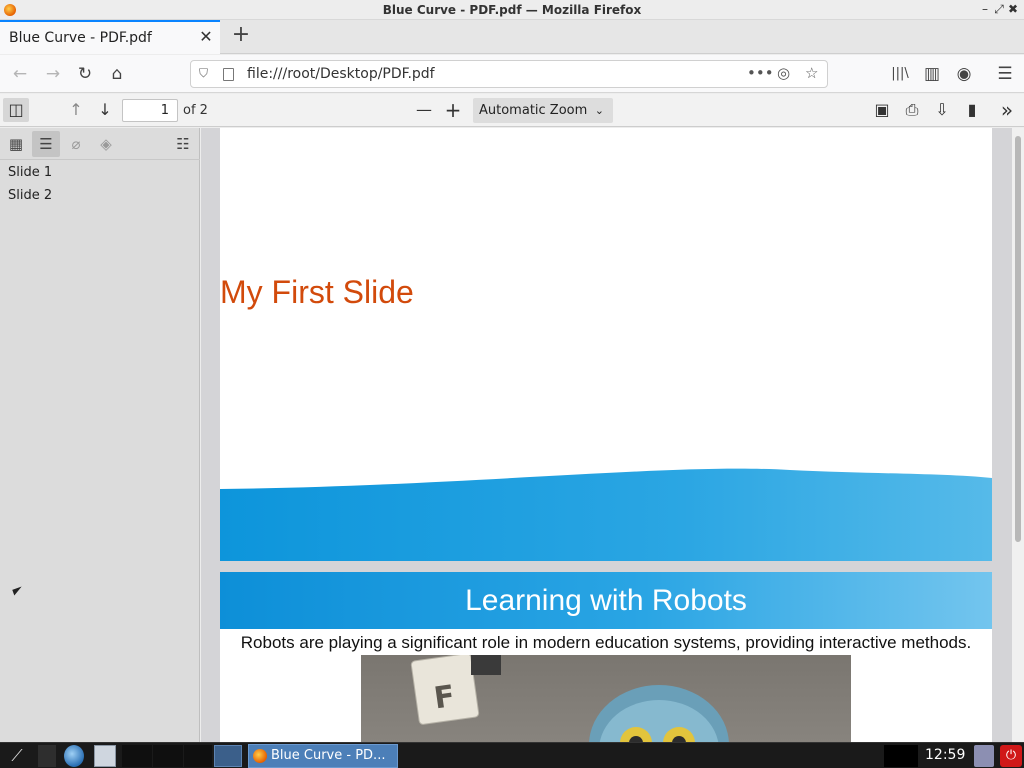 Image resolution: width=1024 pixels, height=768 pixels. I want to click on reload-button: ↻, so click(85, 74).